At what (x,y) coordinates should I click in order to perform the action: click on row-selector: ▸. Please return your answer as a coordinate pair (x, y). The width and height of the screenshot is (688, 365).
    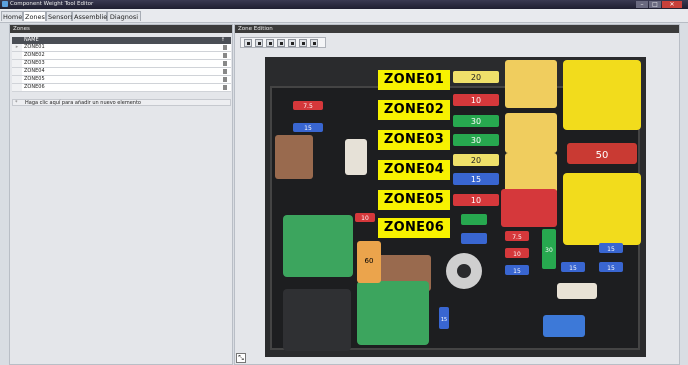
    Looking at the image, I should click on (17, 47).